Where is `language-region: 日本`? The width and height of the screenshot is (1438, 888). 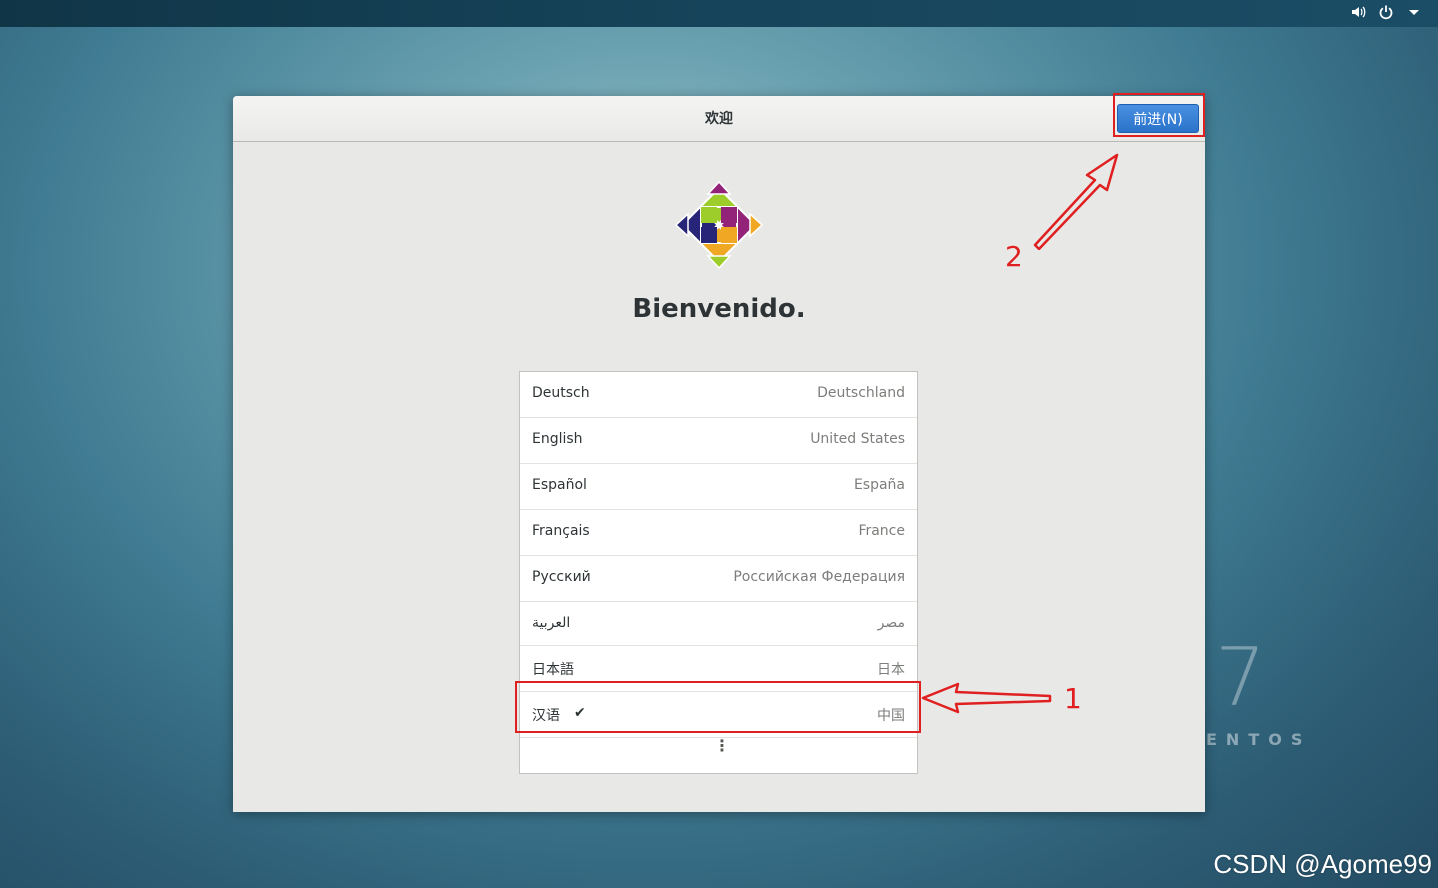
language-region: 日本 is located at coordinates (891, 670).